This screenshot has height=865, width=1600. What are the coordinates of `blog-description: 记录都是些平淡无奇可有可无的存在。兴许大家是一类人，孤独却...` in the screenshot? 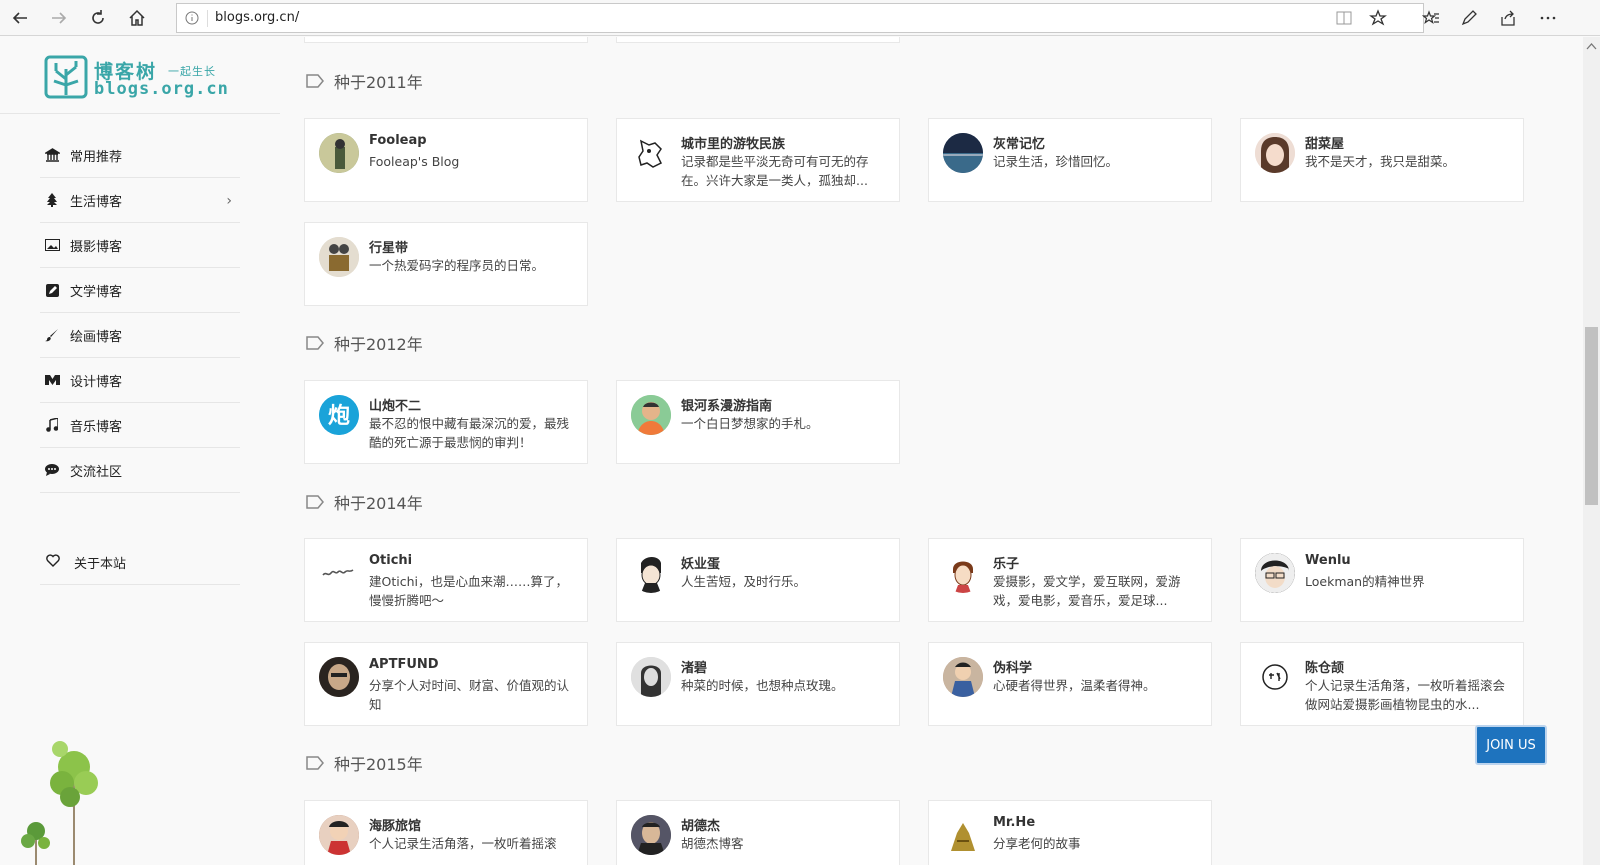 It's located at (775, 171).